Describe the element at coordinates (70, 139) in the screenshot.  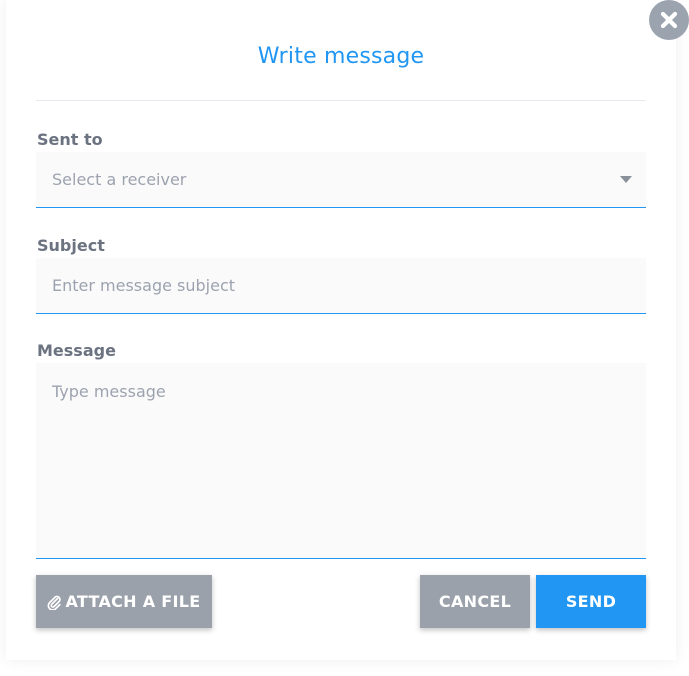
I see `recipient-label: Sent to` at that location.